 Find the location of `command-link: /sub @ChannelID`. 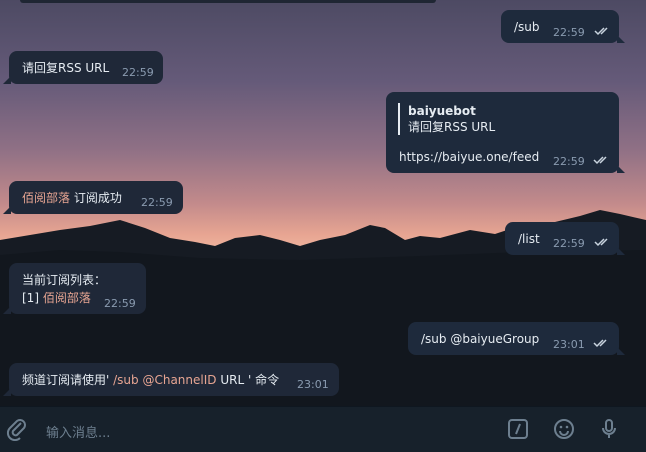

command-link: /sub @ChannelID is located at coordinates (164, 380).